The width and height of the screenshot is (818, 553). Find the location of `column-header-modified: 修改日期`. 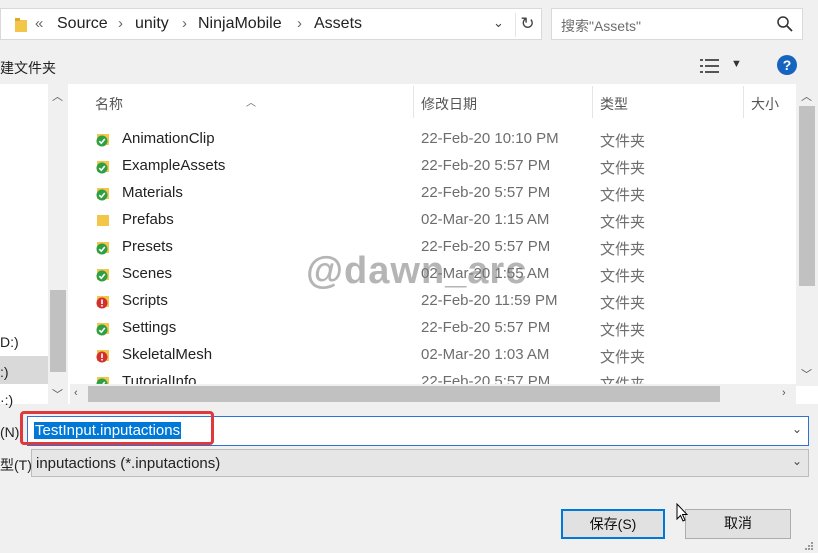

column-header-modified: 修改日期 is located at coordinates (449, 104).